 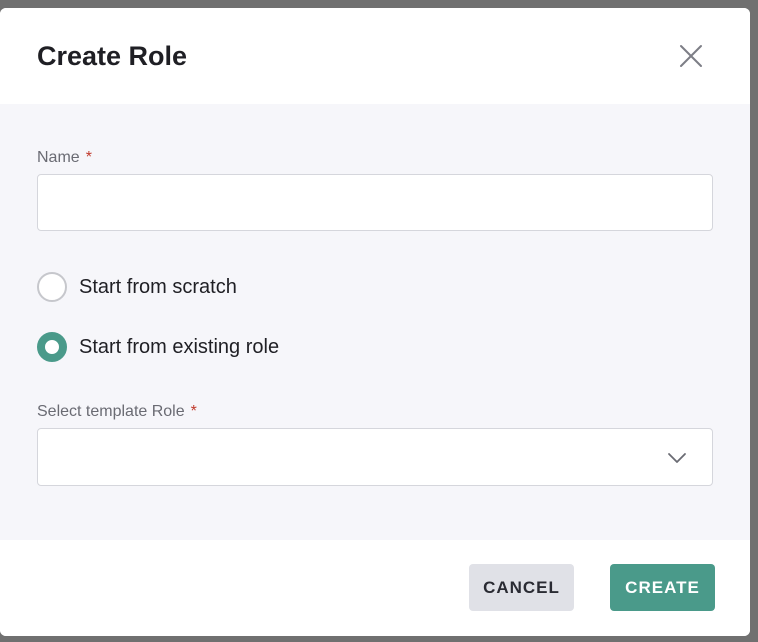 I want to click on template-role-label-text: Select template Role, so click(x=111, y=411).